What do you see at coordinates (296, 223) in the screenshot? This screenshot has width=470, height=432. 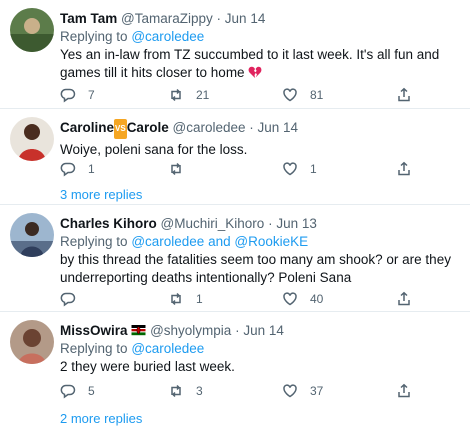 I see `tweet-date: Jun 13` at bounding box center [296, 223].